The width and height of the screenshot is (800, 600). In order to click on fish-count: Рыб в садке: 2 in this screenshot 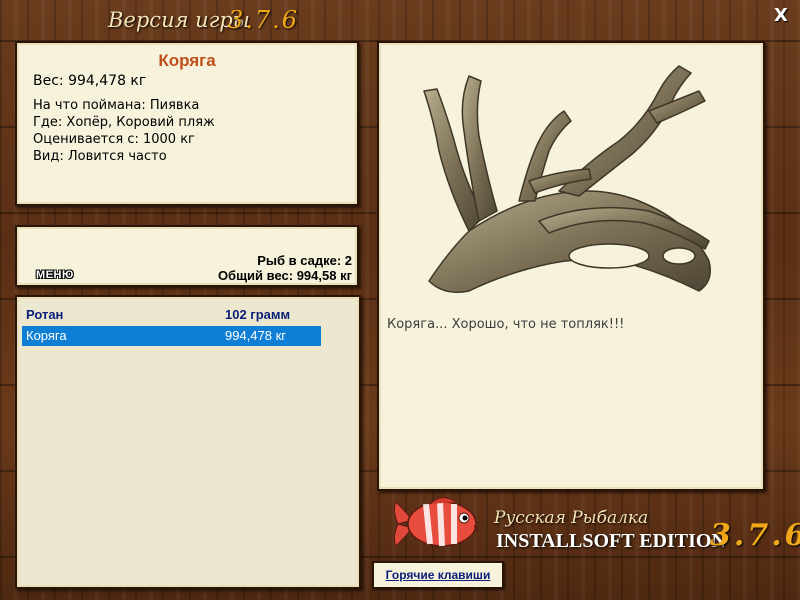, I will do `click(304, 260)`.